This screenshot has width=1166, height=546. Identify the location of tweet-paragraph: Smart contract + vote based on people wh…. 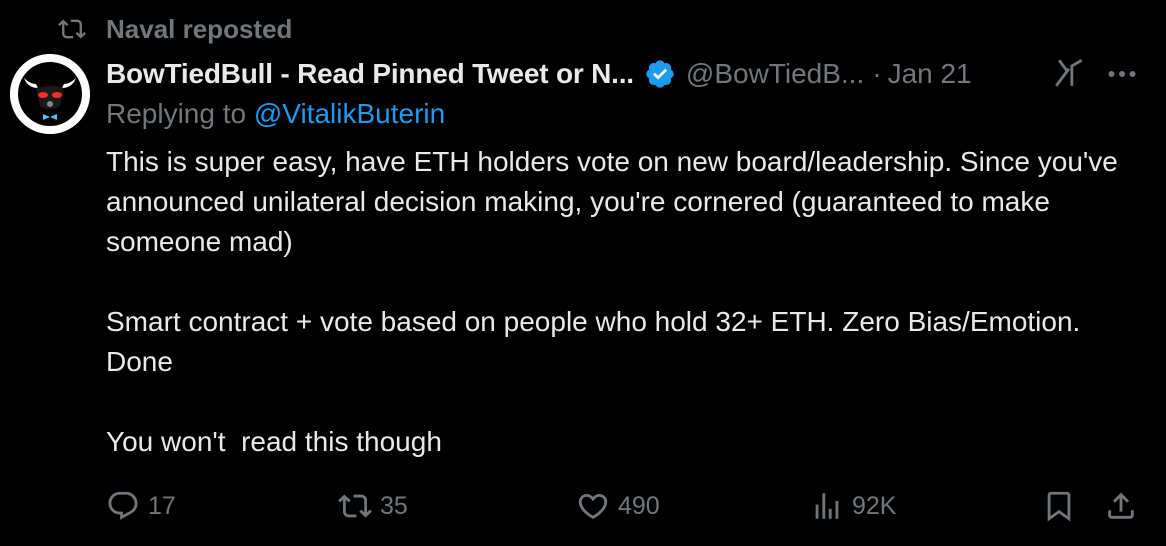
(597, 341).